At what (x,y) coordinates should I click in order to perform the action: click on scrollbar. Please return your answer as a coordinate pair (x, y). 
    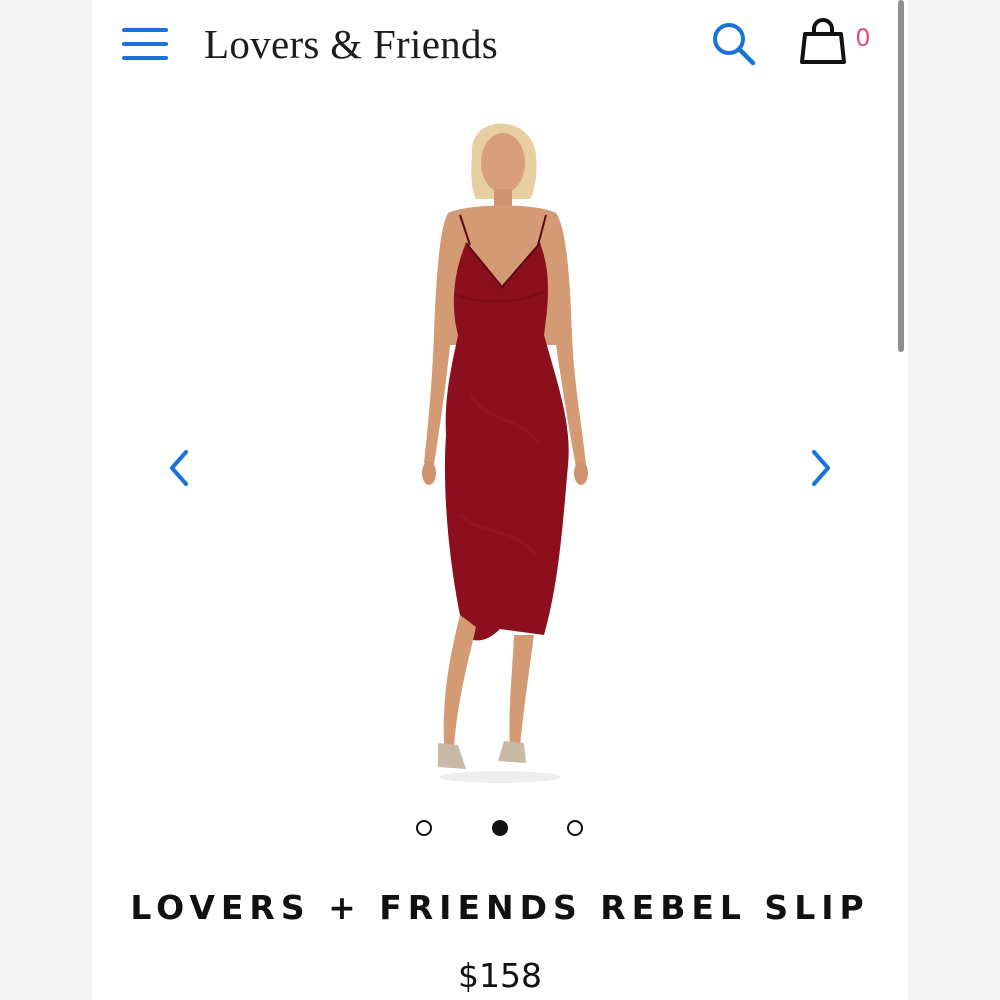
    Looking at the image, I should click on (901, 176).